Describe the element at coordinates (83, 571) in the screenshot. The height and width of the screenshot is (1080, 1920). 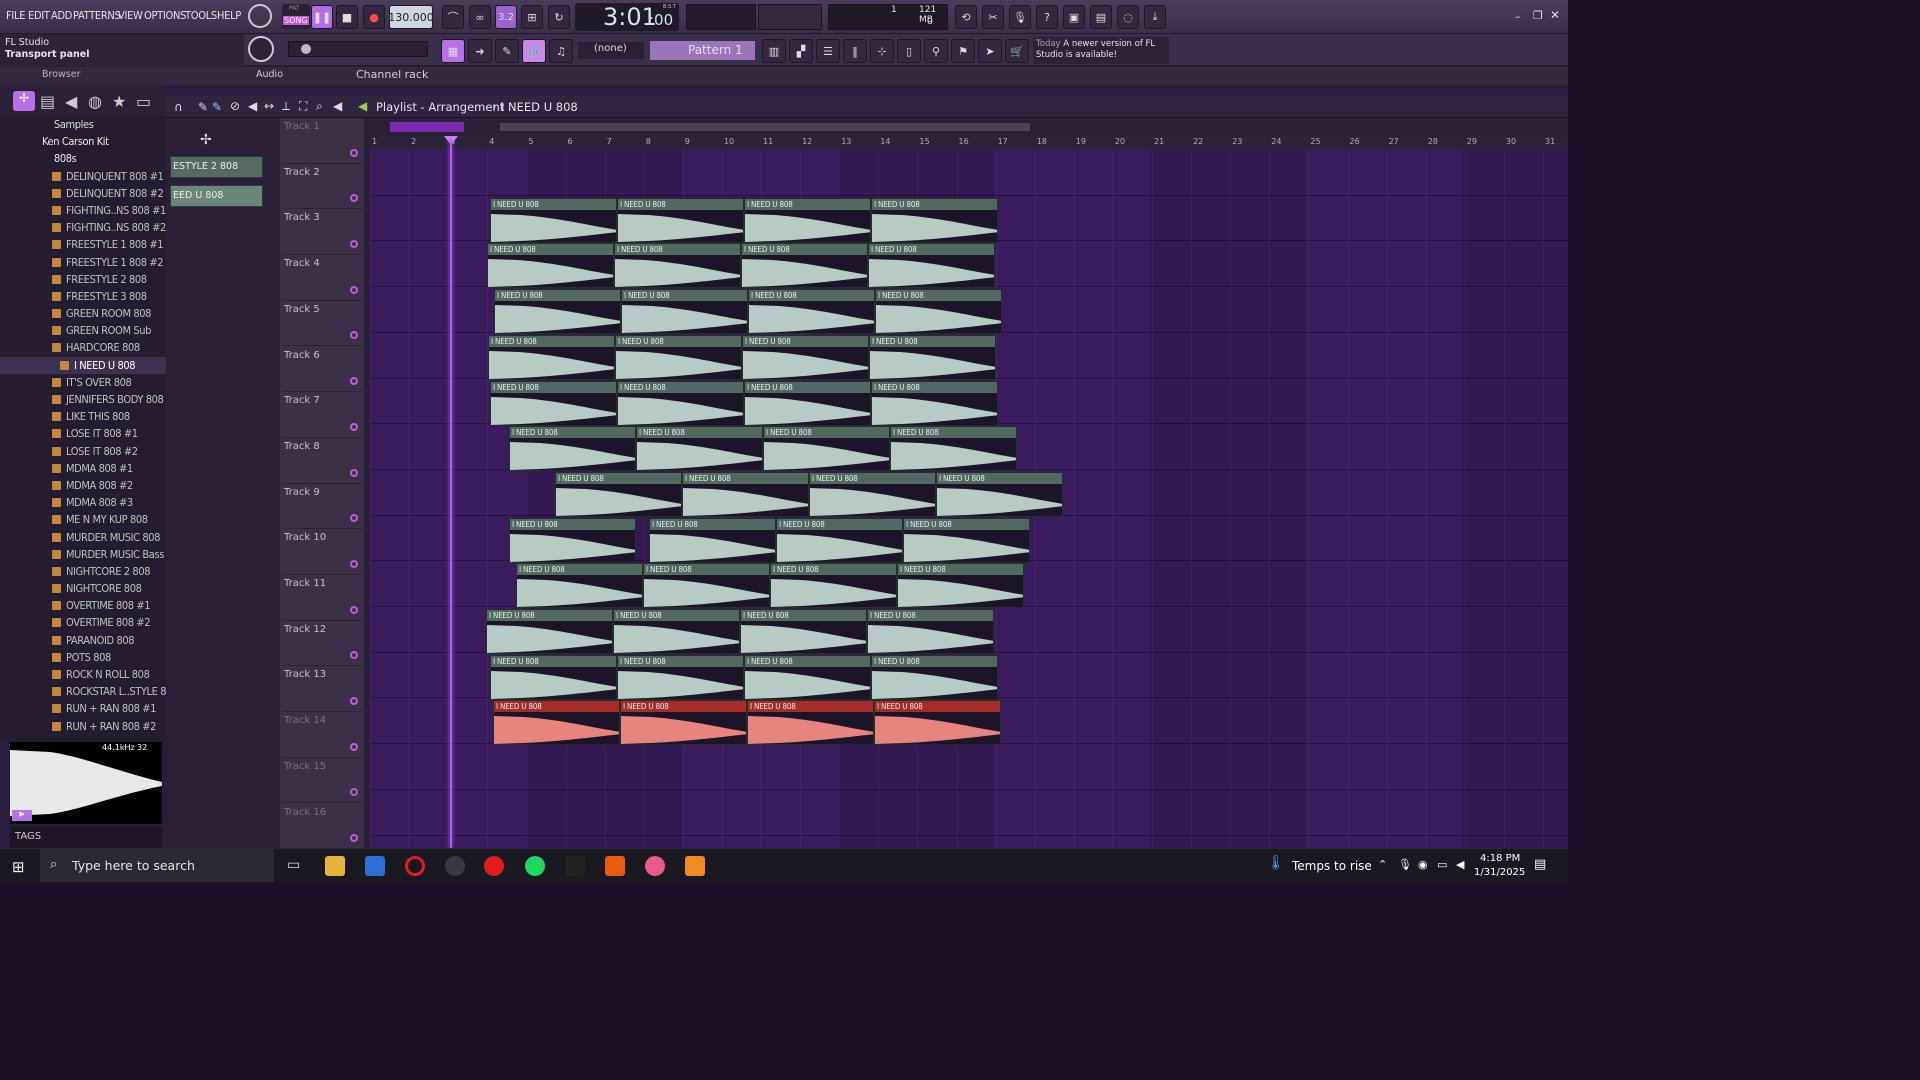
I see `browser-item: NIGHTCORE 2 808` at that location.